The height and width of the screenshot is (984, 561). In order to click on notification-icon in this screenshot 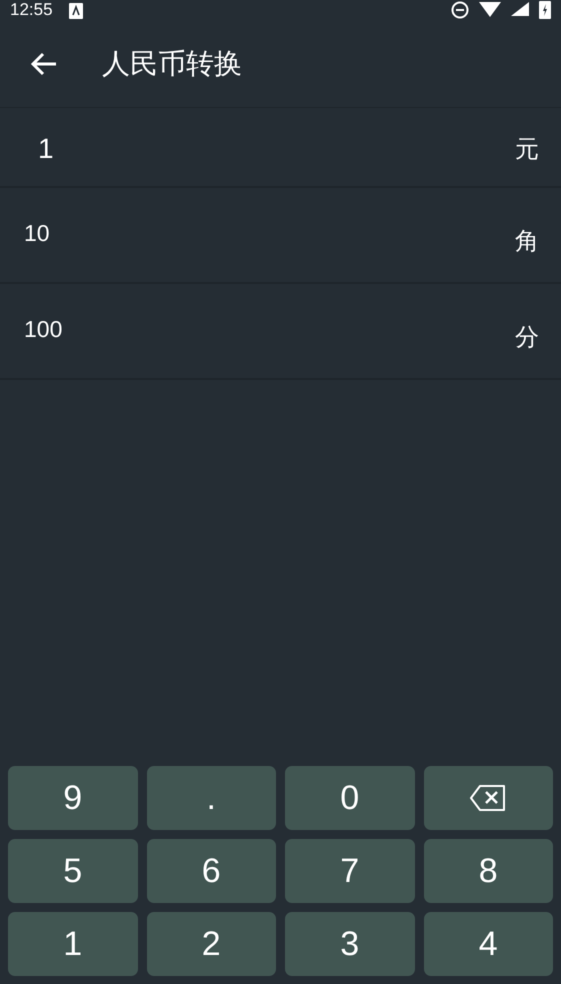, I will do `click(75, 11)`.